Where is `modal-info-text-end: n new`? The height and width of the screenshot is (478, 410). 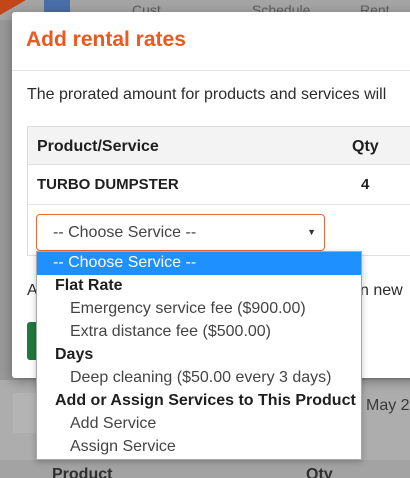 modal-info-text-end: n new is located at coordinates (381, 290).